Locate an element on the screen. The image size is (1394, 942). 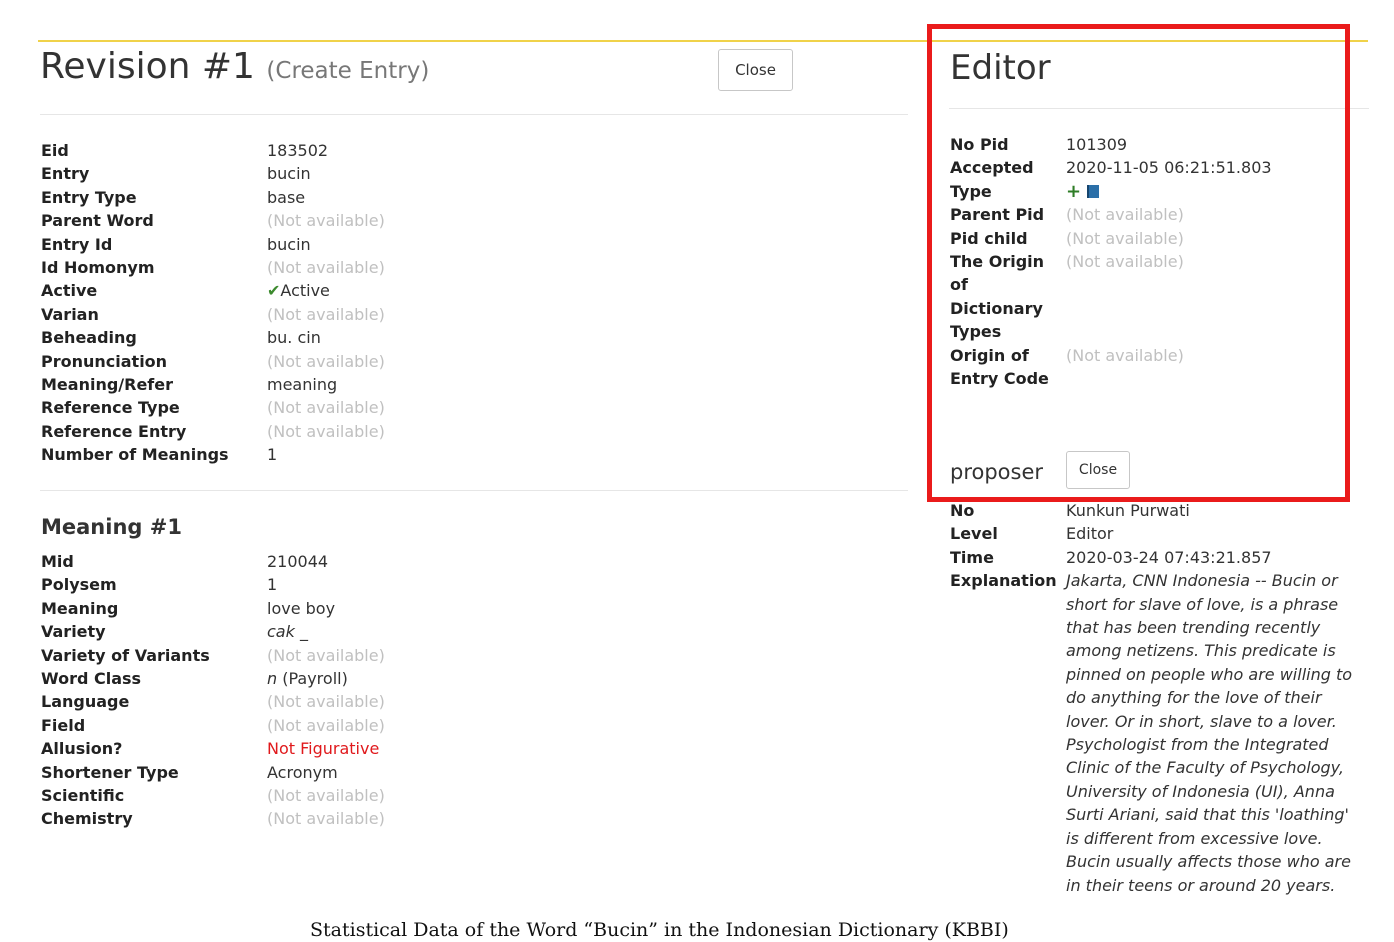
field-label: Polysem is located at coordinates (79, 585).